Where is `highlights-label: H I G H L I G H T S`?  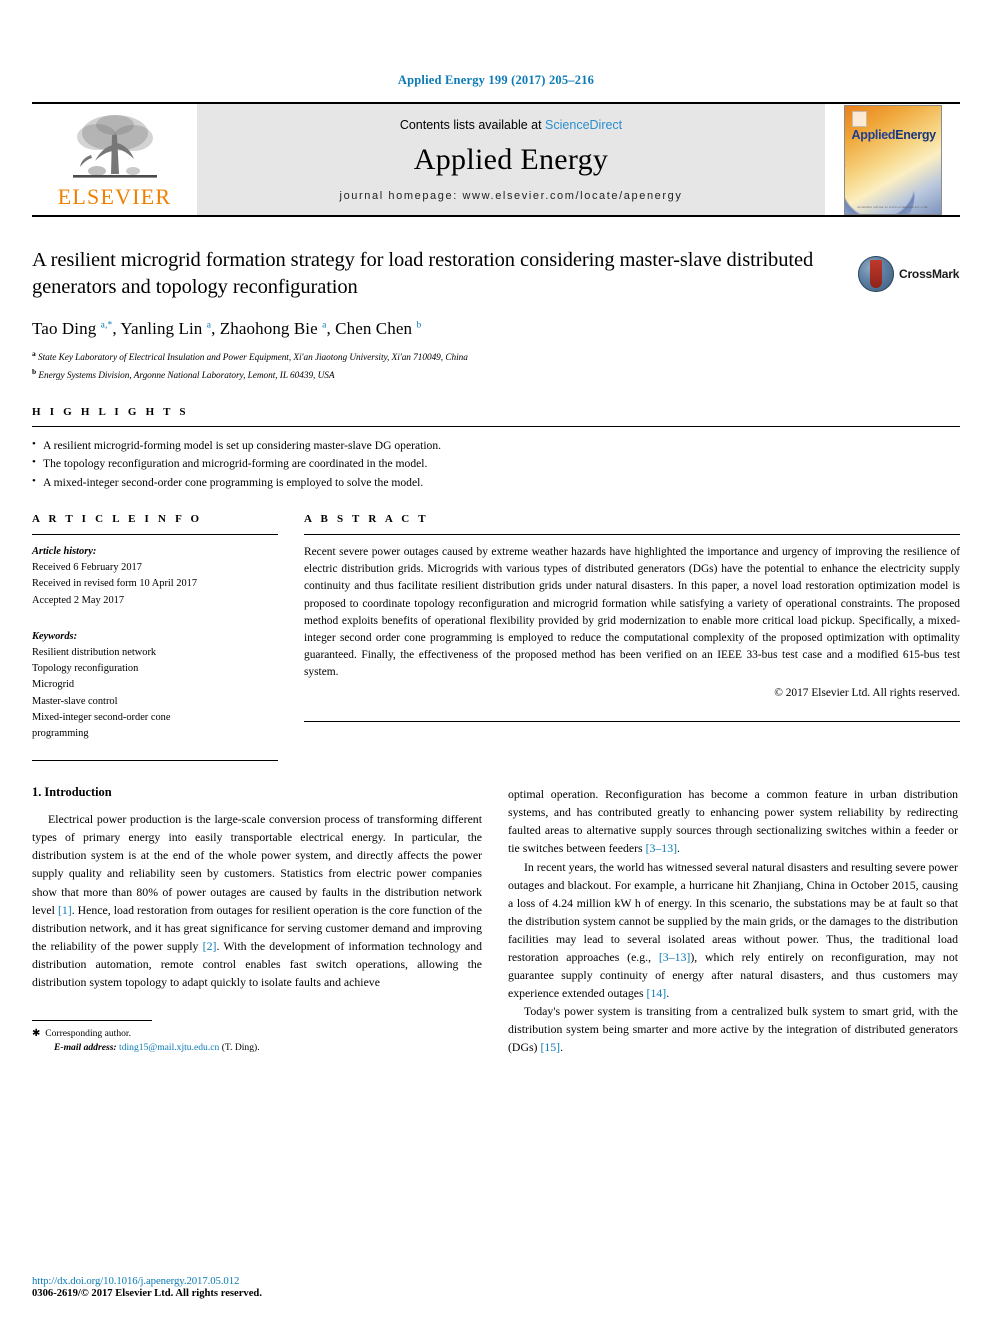 highlights-label: H I G H L I G H T S is located at coordinates (110, 411).